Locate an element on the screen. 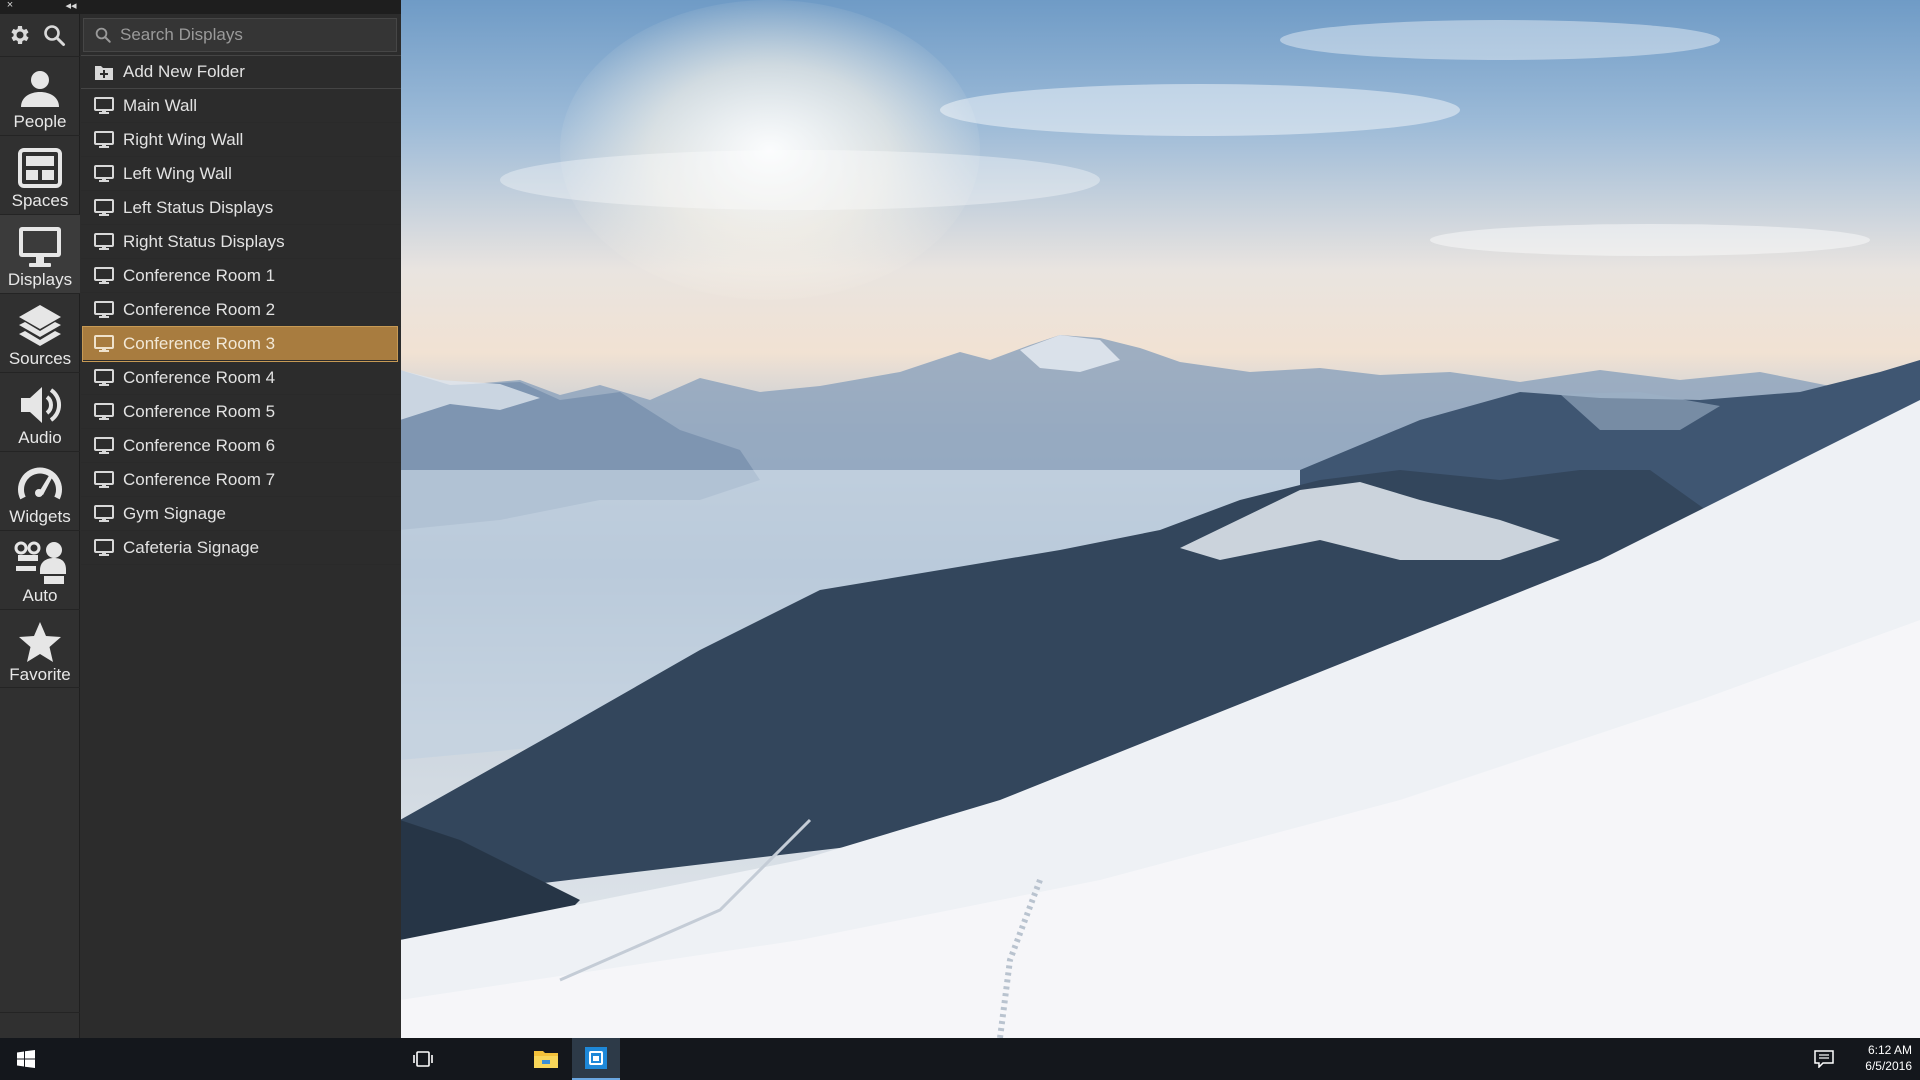 This screenshot has height=1080, width=1920. rail-item-label: People is located at coordinates (40, 121).